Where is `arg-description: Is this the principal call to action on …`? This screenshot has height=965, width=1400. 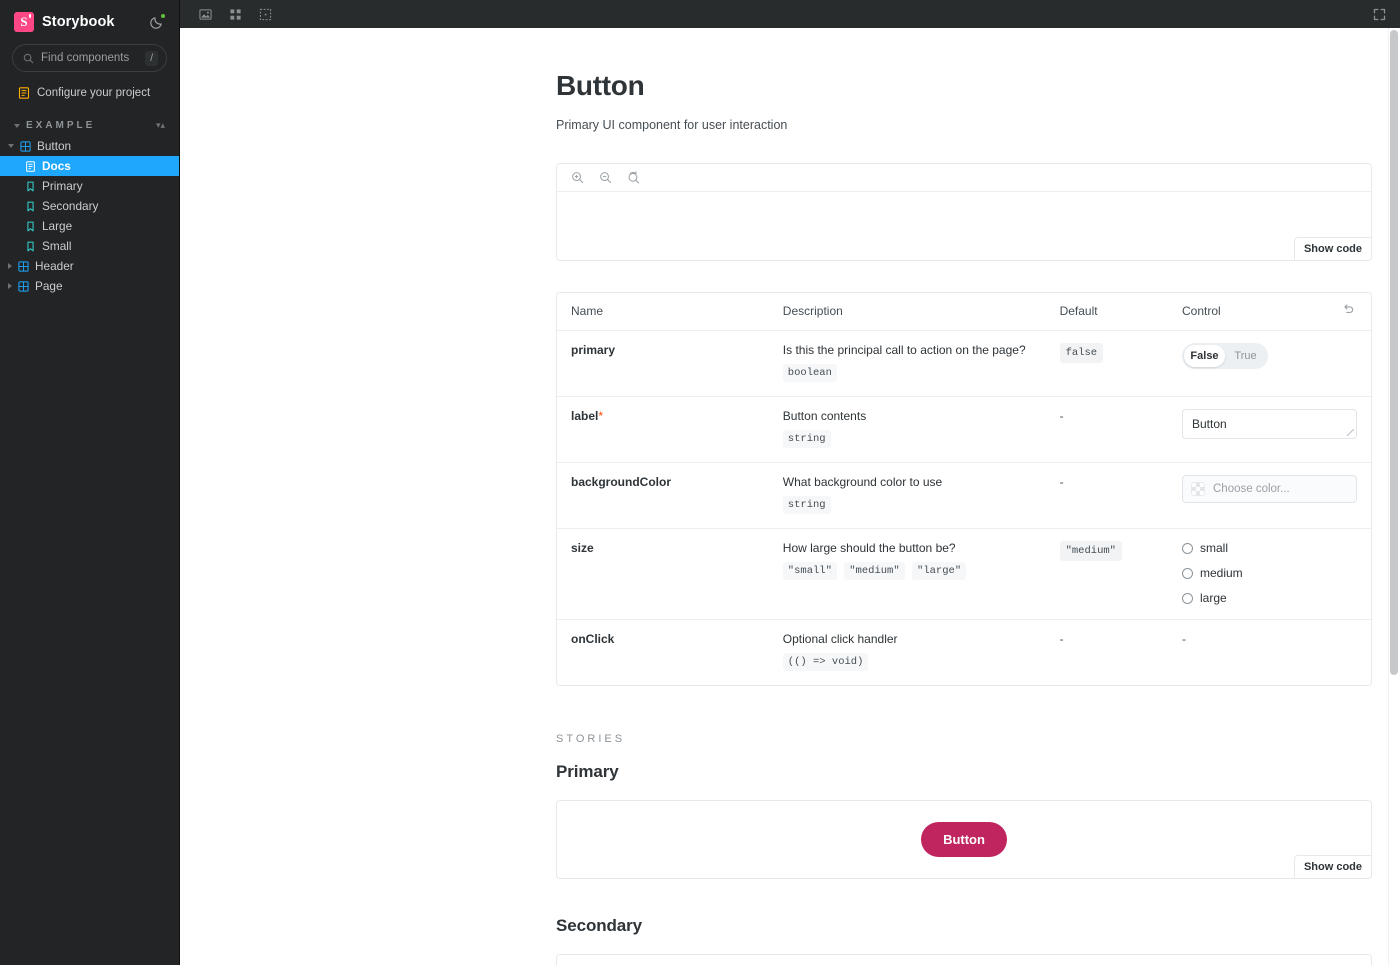 arg-description: Is this the principal call to action on … is located at coordinates (904, 350).